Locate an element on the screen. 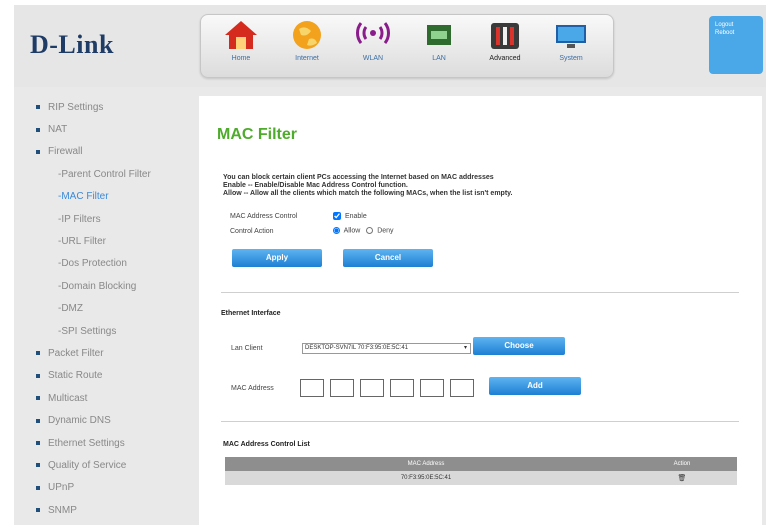  nav-lan: LAN is located at coordinates (439, 46).